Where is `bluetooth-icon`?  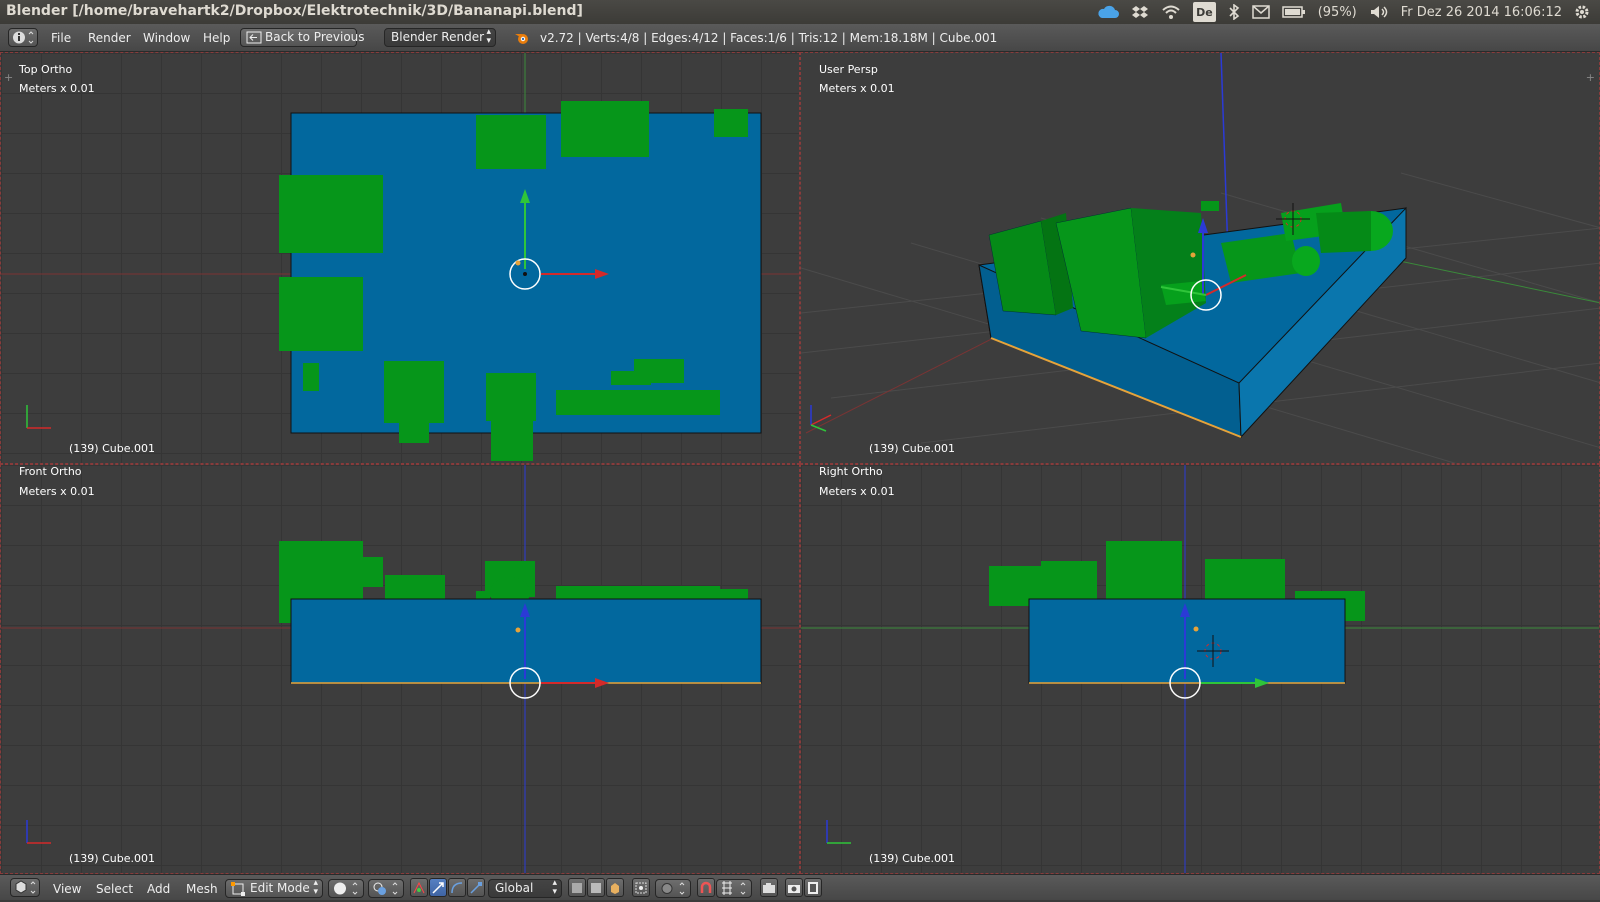
bluetooth-icon is located at coordinates (1234, 12).